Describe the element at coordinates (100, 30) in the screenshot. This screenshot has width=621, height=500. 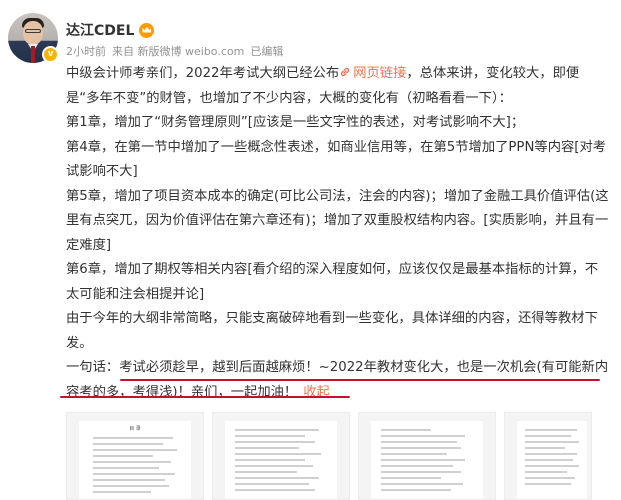
I see `user-name-link: 达江CDEL` at that location.